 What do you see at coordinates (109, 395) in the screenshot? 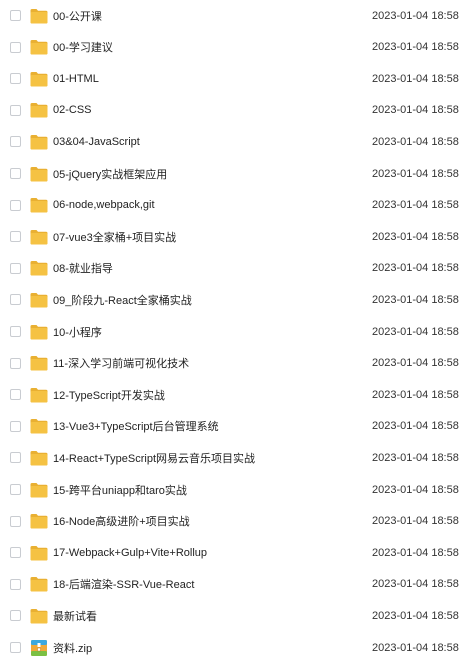
I see `file-name: 12-TypeScript开发实战` at bounding box center [109, 395].